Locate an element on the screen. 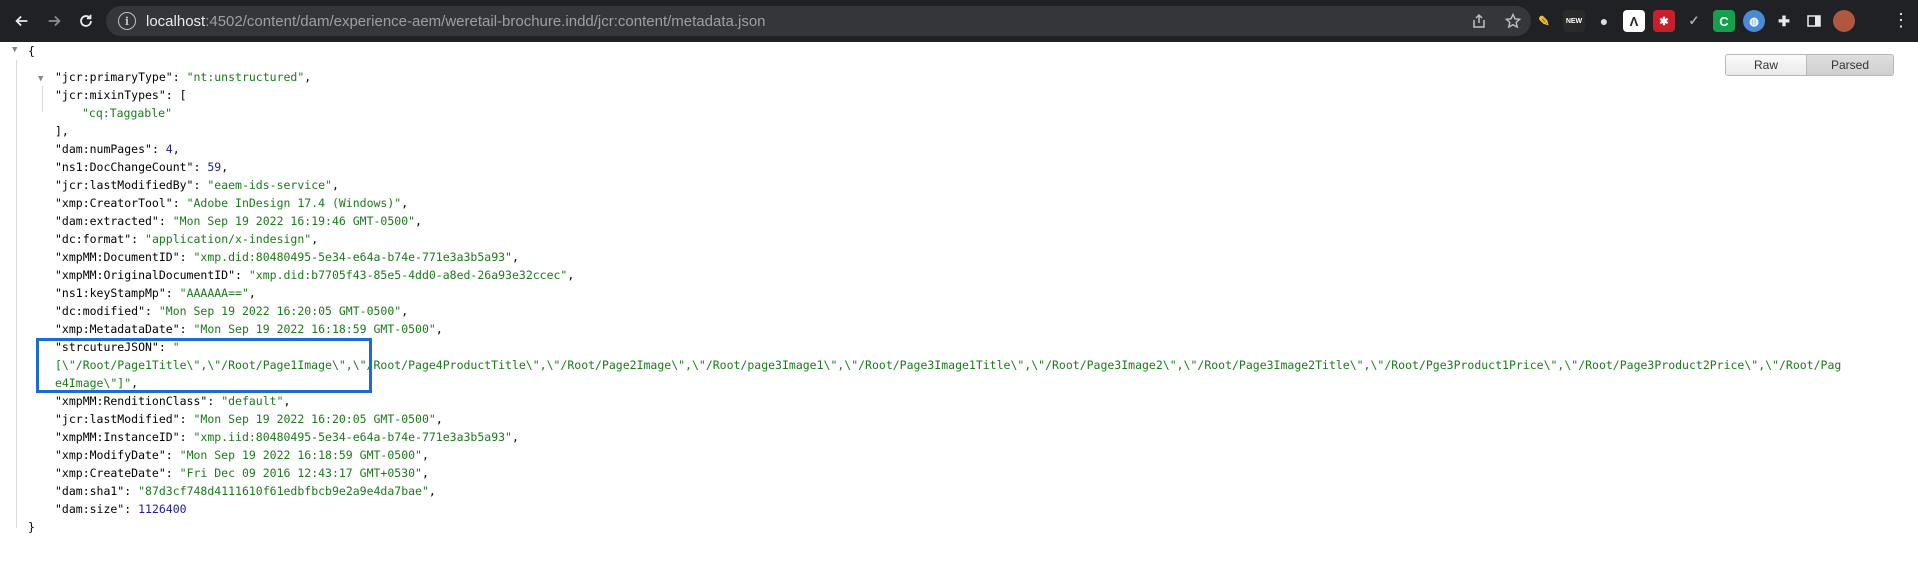  bookmark-star-icon is located at coordinates (1513, 21).